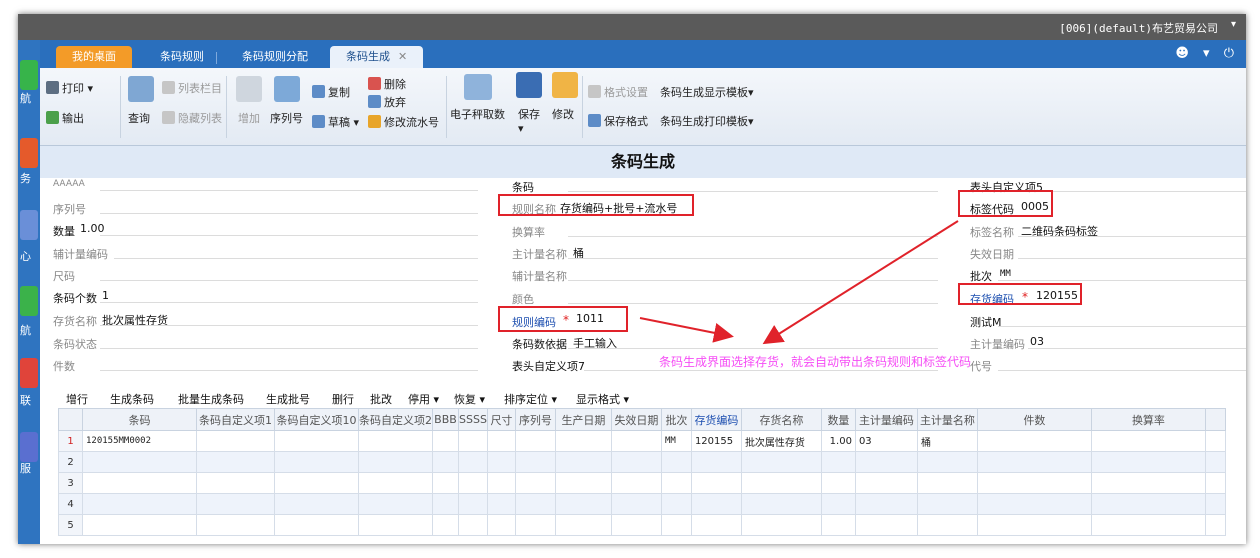  I want to click on column-header: BBB, so click(445, 419).